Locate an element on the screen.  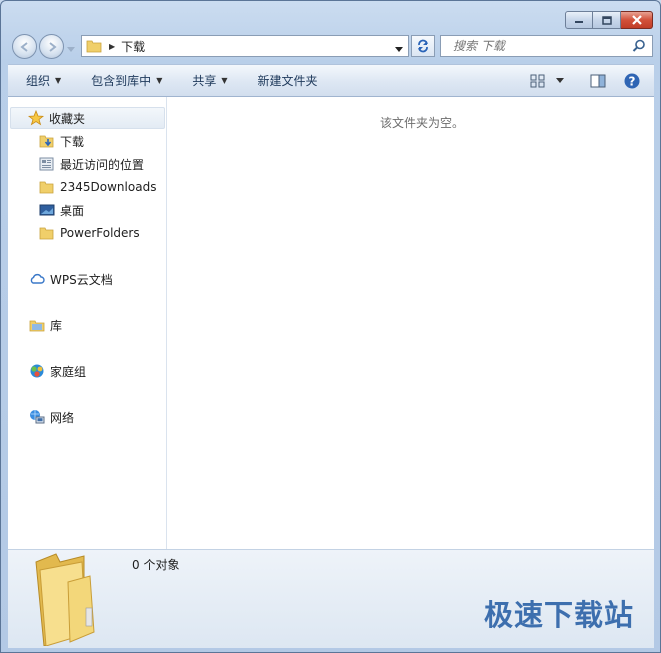
cloud-icon is located at coordinates (37, 279).